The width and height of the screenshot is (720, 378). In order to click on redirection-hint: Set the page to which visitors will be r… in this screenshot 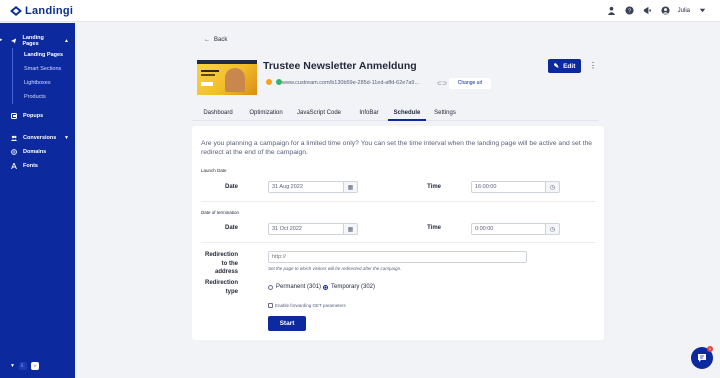, I will do `click(335, 268)`.